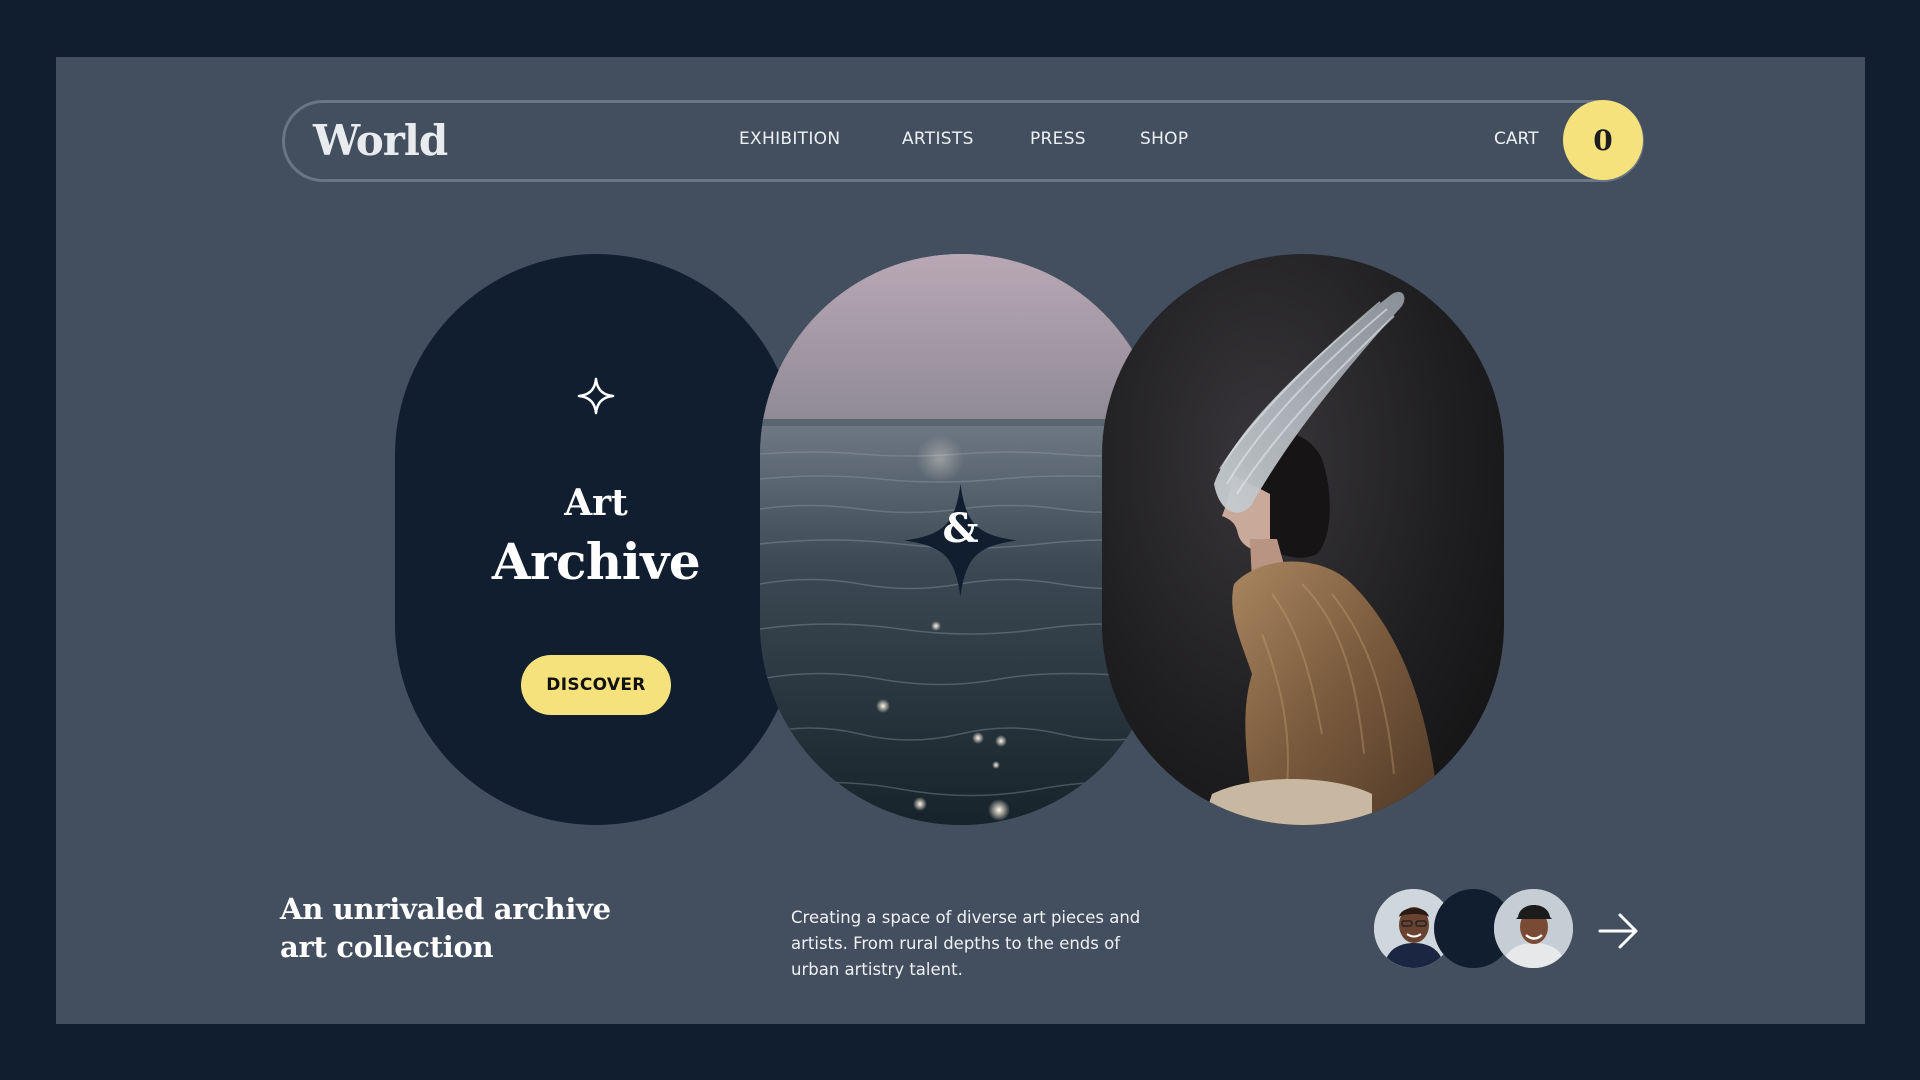 Image resolution: width=1920 pixels, height=1080 pixels. I want to click on arrow-right-icon, so click(1618, 931).